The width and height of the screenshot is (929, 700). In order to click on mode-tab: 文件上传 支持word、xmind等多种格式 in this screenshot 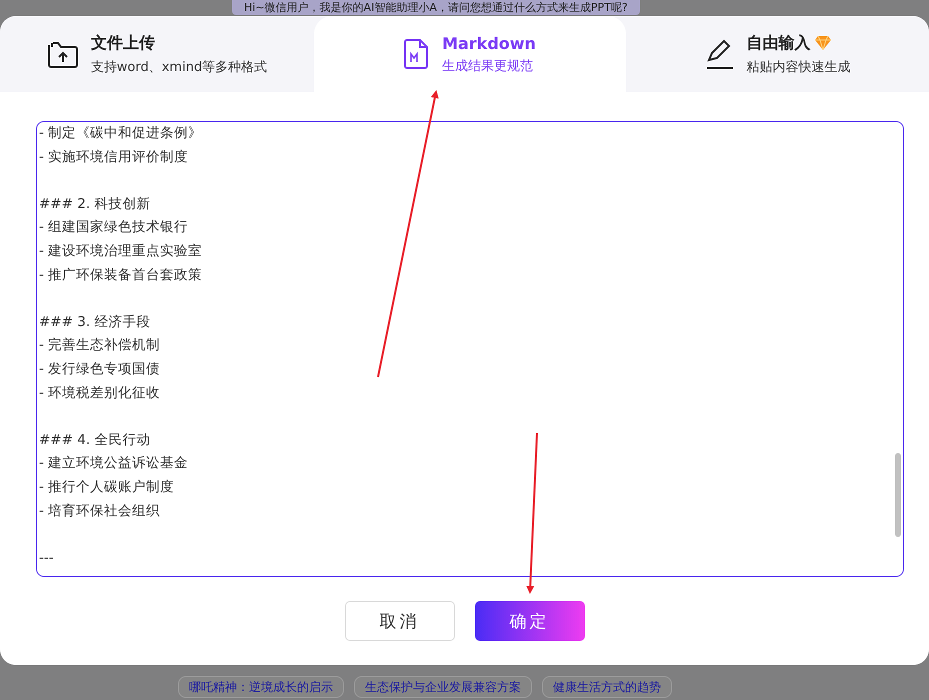, I will do `click(157, 54)`.